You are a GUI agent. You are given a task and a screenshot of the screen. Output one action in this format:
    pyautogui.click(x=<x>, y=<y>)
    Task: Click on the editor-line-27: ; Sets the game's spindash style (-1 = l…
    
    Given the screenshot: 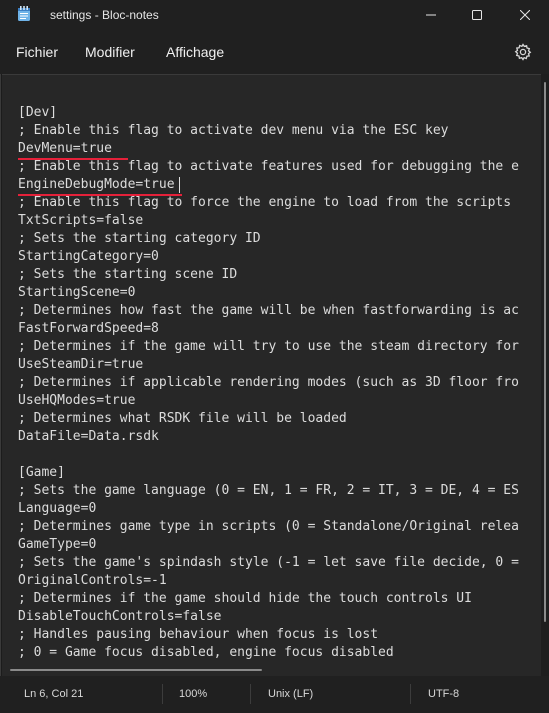 What is the action you would take?
    pyautogui.click(x=268, y=562)
    